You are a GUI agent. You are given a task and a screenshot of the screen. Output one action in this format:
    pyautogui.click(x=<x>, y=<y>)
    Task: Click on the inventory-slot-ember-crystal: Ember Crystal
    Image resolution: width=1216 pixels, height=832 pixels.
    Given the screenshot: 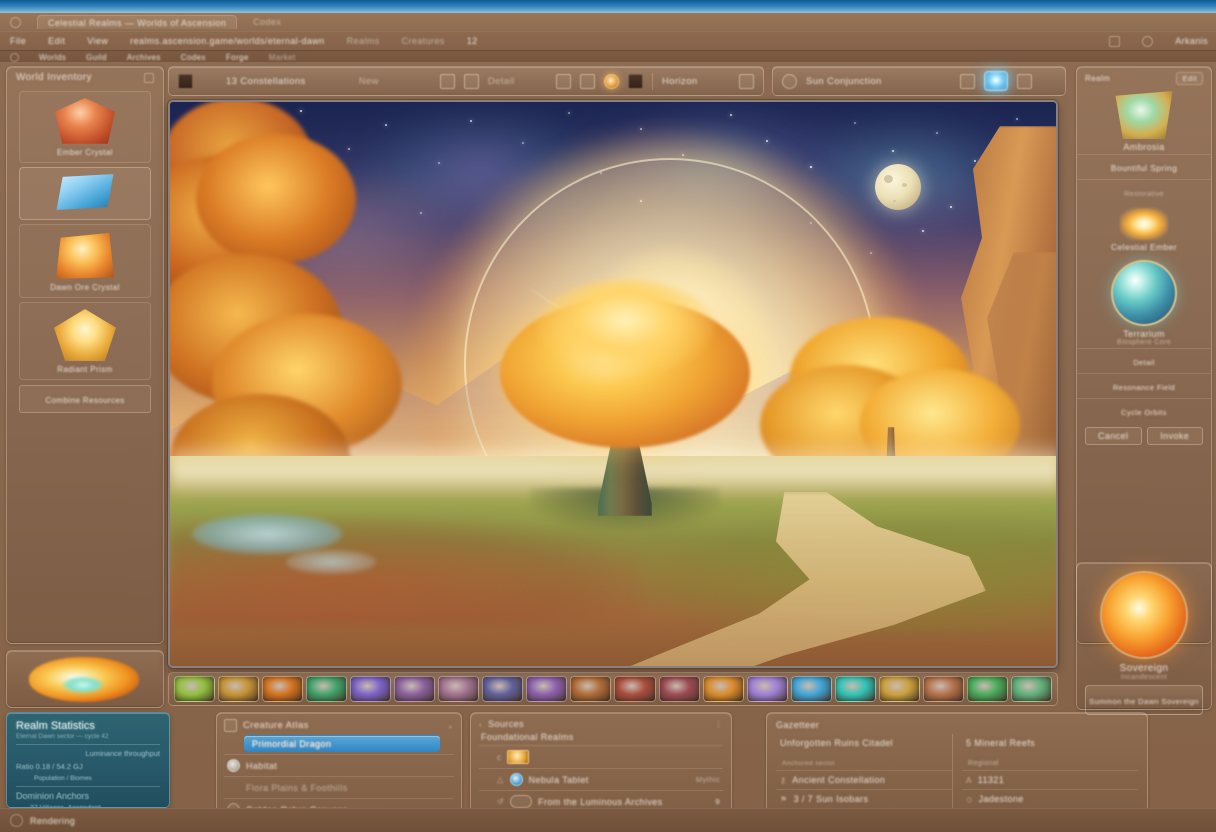 What is the action you would take?
    pyautogui.click(x=85, y=127)
    